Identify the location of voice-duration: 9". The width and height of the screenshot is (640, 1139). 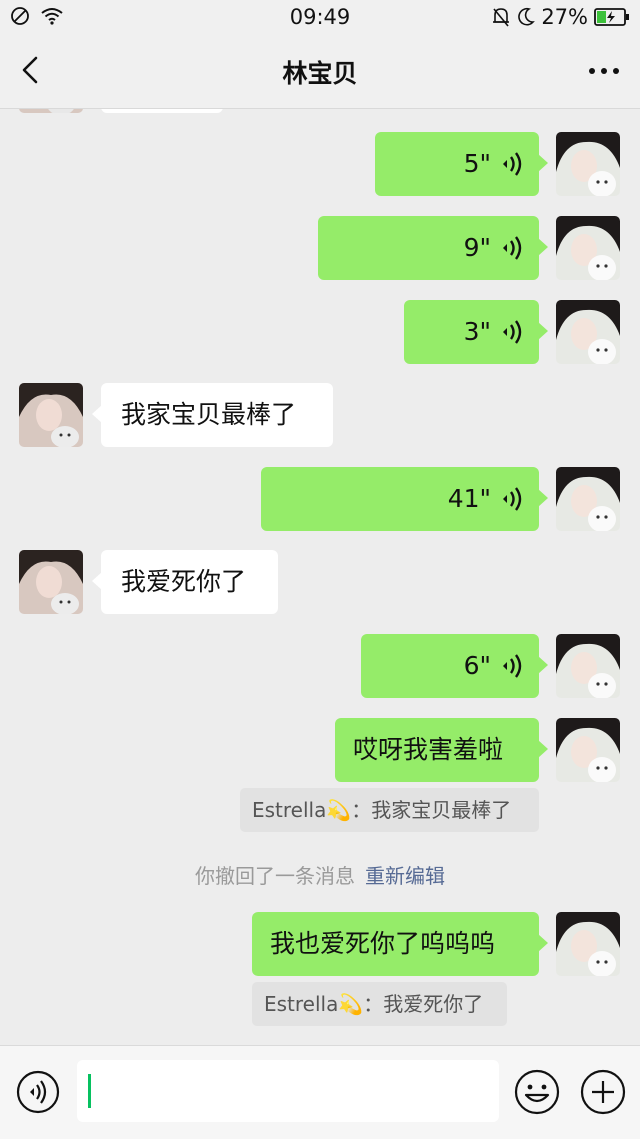
(477, 247).